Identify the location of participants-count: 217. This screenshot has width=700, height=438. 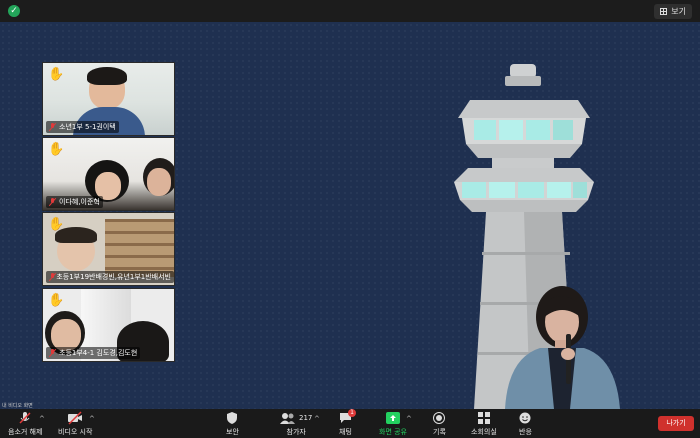
(306, 418).